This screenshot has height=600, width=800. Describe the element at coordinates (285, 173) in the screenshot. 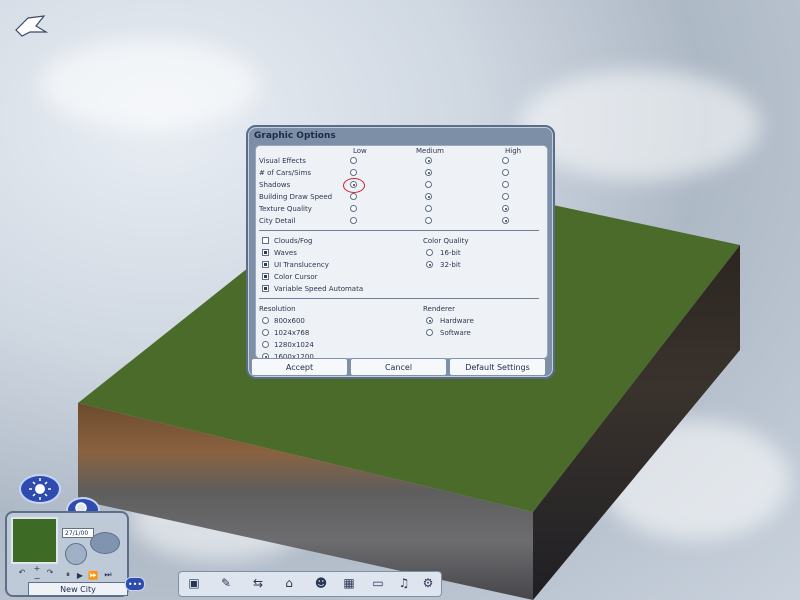

I see `row-label-cars-sims: # of Cars/Sims` at that location.